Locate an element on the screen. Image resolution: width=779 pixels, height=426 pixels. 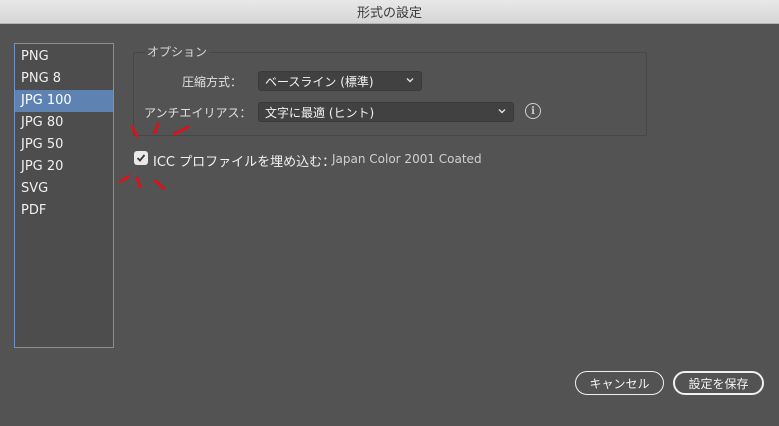
antialias-value: 文字に最適 (ヒント) is located at coordinates (320, 112).